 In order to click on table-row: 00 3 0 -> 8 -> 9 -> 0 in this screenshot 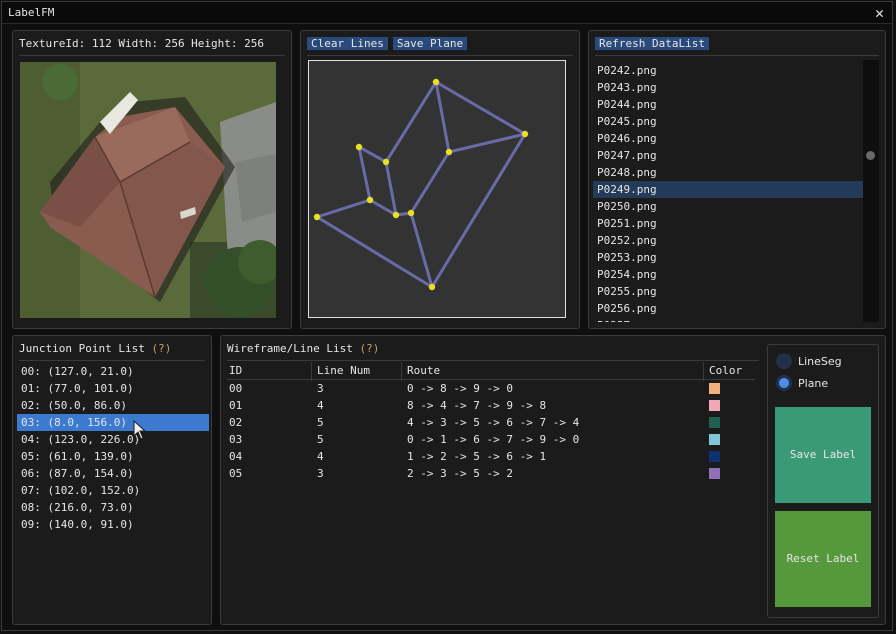, I will do `click(491, 388)`.